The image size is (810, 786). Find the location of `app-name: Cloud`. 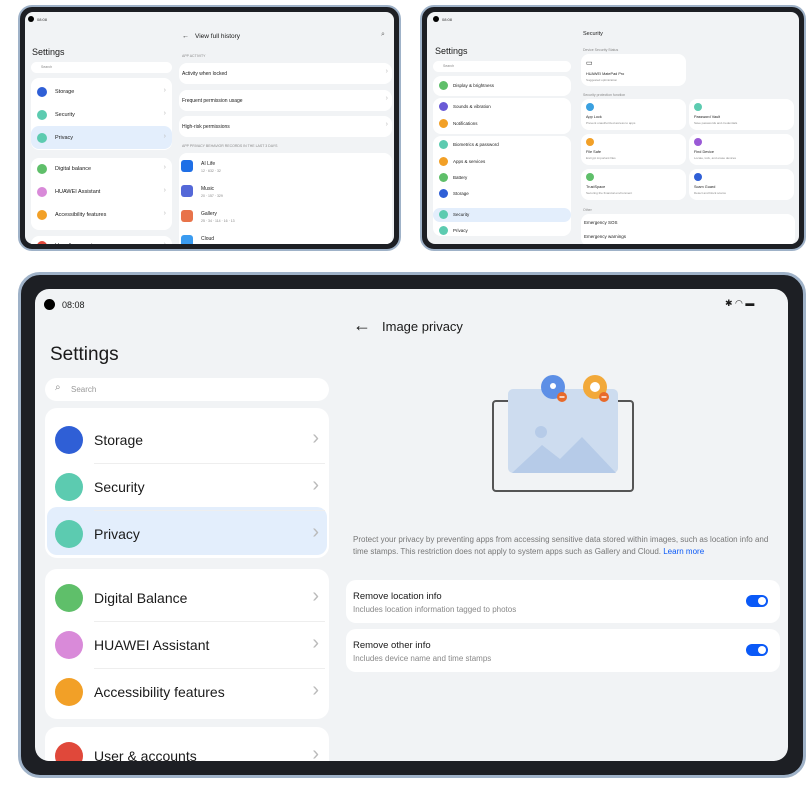

app-name: Cloud is located at coordinates (208, 239).